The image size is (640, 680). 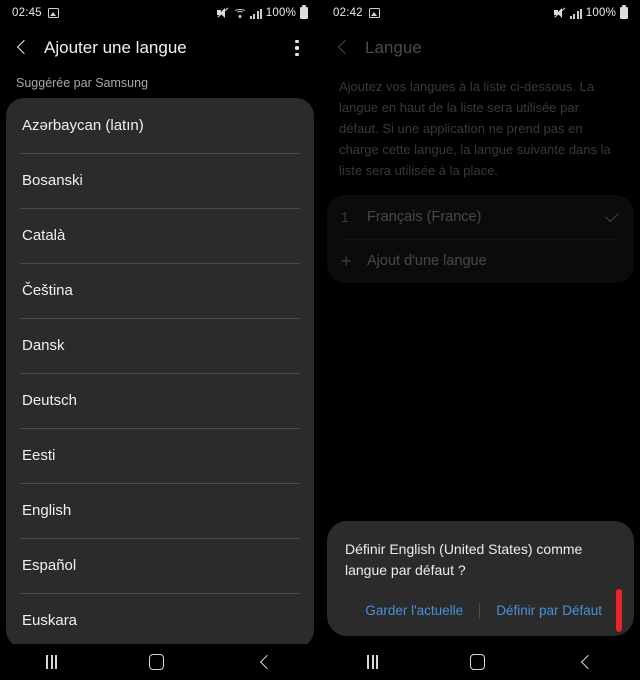 I want to click on left-status-bar: 02:45 100%, so click(x=160, y=13).